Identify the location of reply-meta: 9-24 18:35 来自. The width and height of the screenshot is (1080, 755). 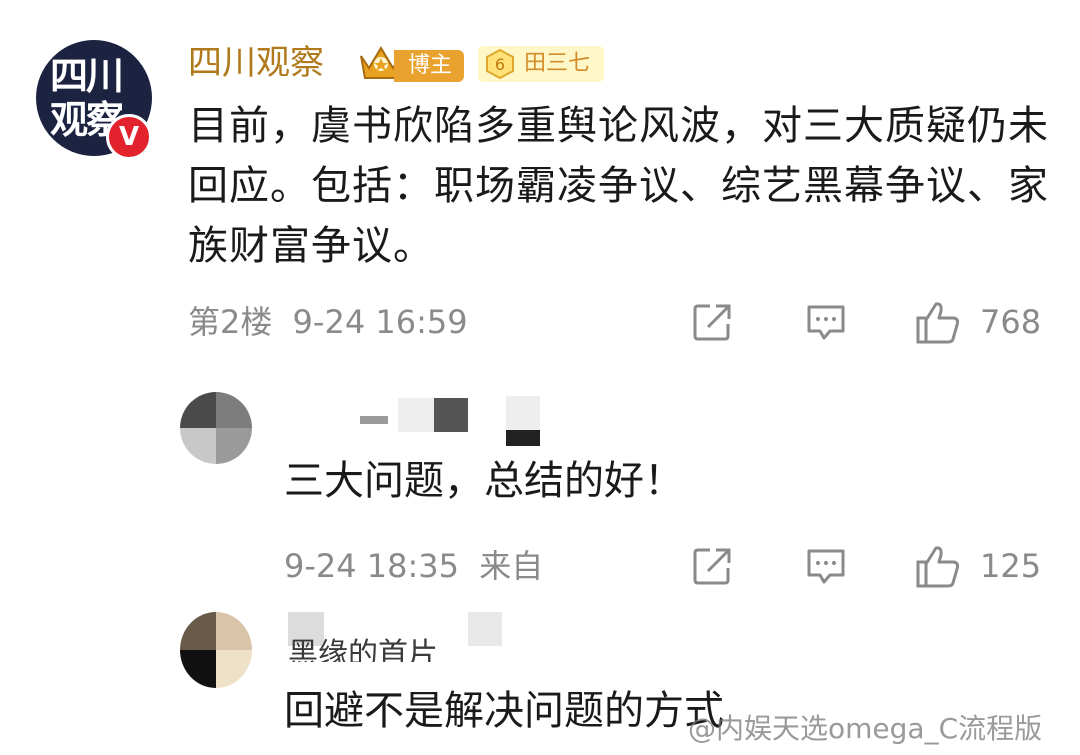
(413, 566).